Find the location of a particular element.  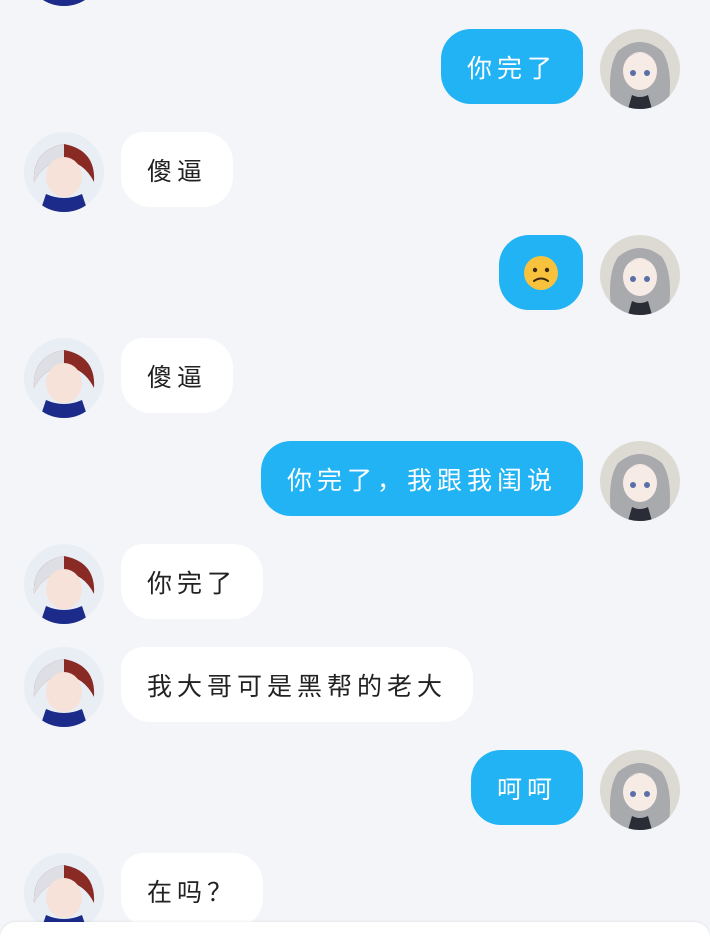

input-bar is located at coordinates (355, 929).